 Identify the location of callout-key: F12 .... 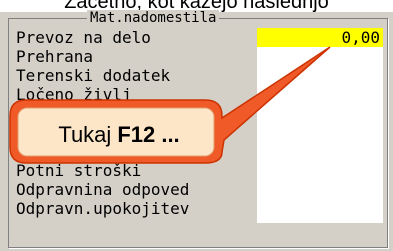
(148, 134).